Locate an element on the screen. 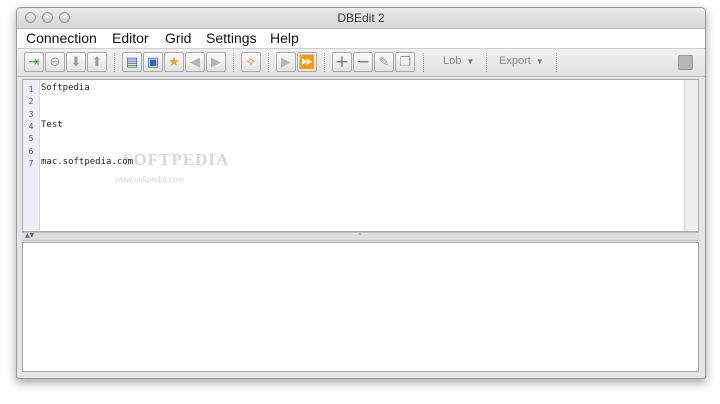 Image resolution: width=720 pixels, height=404 pixels. save-file-button: ▣ is located at coordinates (153, 62).